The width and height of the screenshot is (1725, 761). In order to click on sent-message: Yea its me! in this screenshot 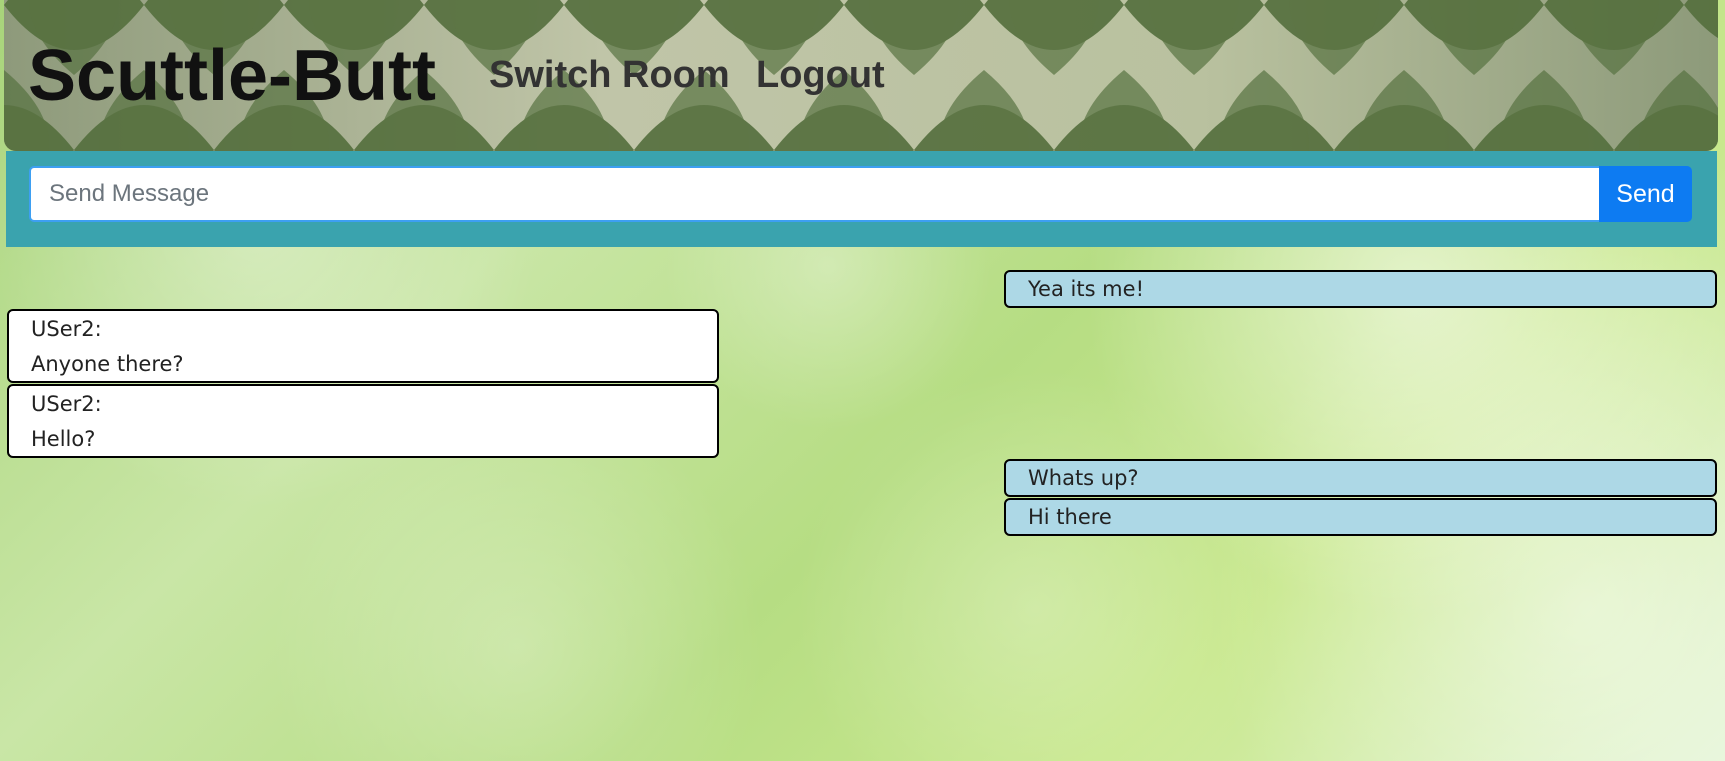, I will do `click(1360, 289)`.